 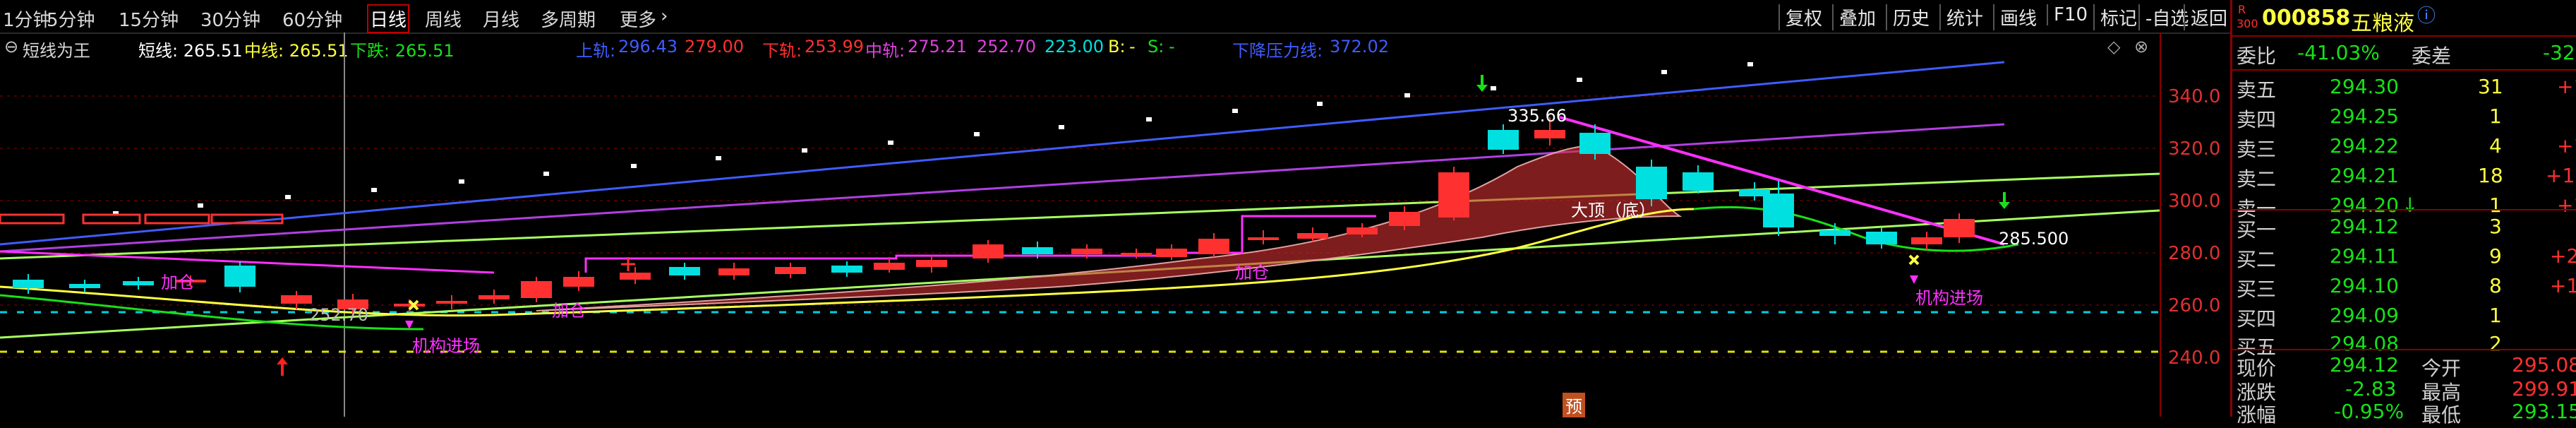 I want to click on ask-row: 卖二 294.21 18 +18, so click(x=2404, y=176).